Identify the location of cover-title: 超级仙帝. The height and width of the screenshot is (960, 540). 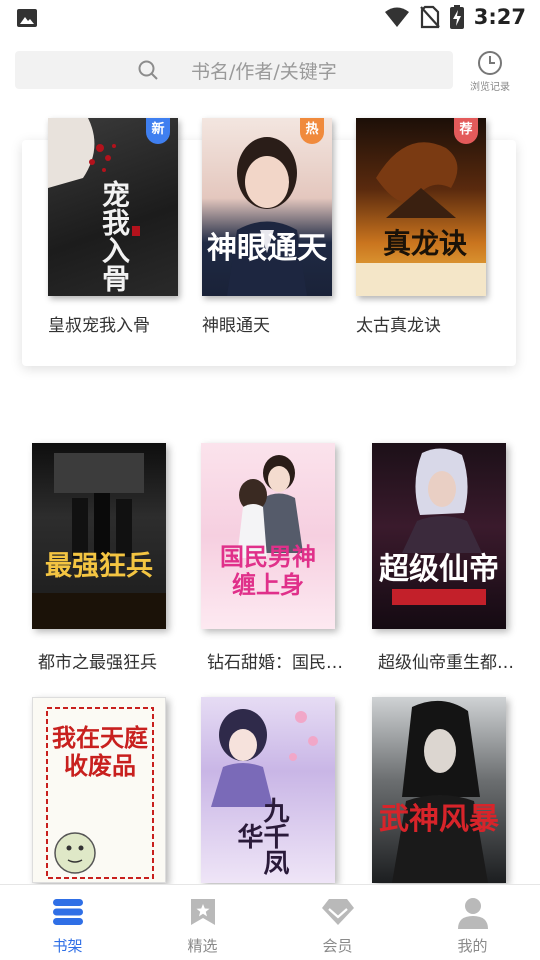
(439, 569).